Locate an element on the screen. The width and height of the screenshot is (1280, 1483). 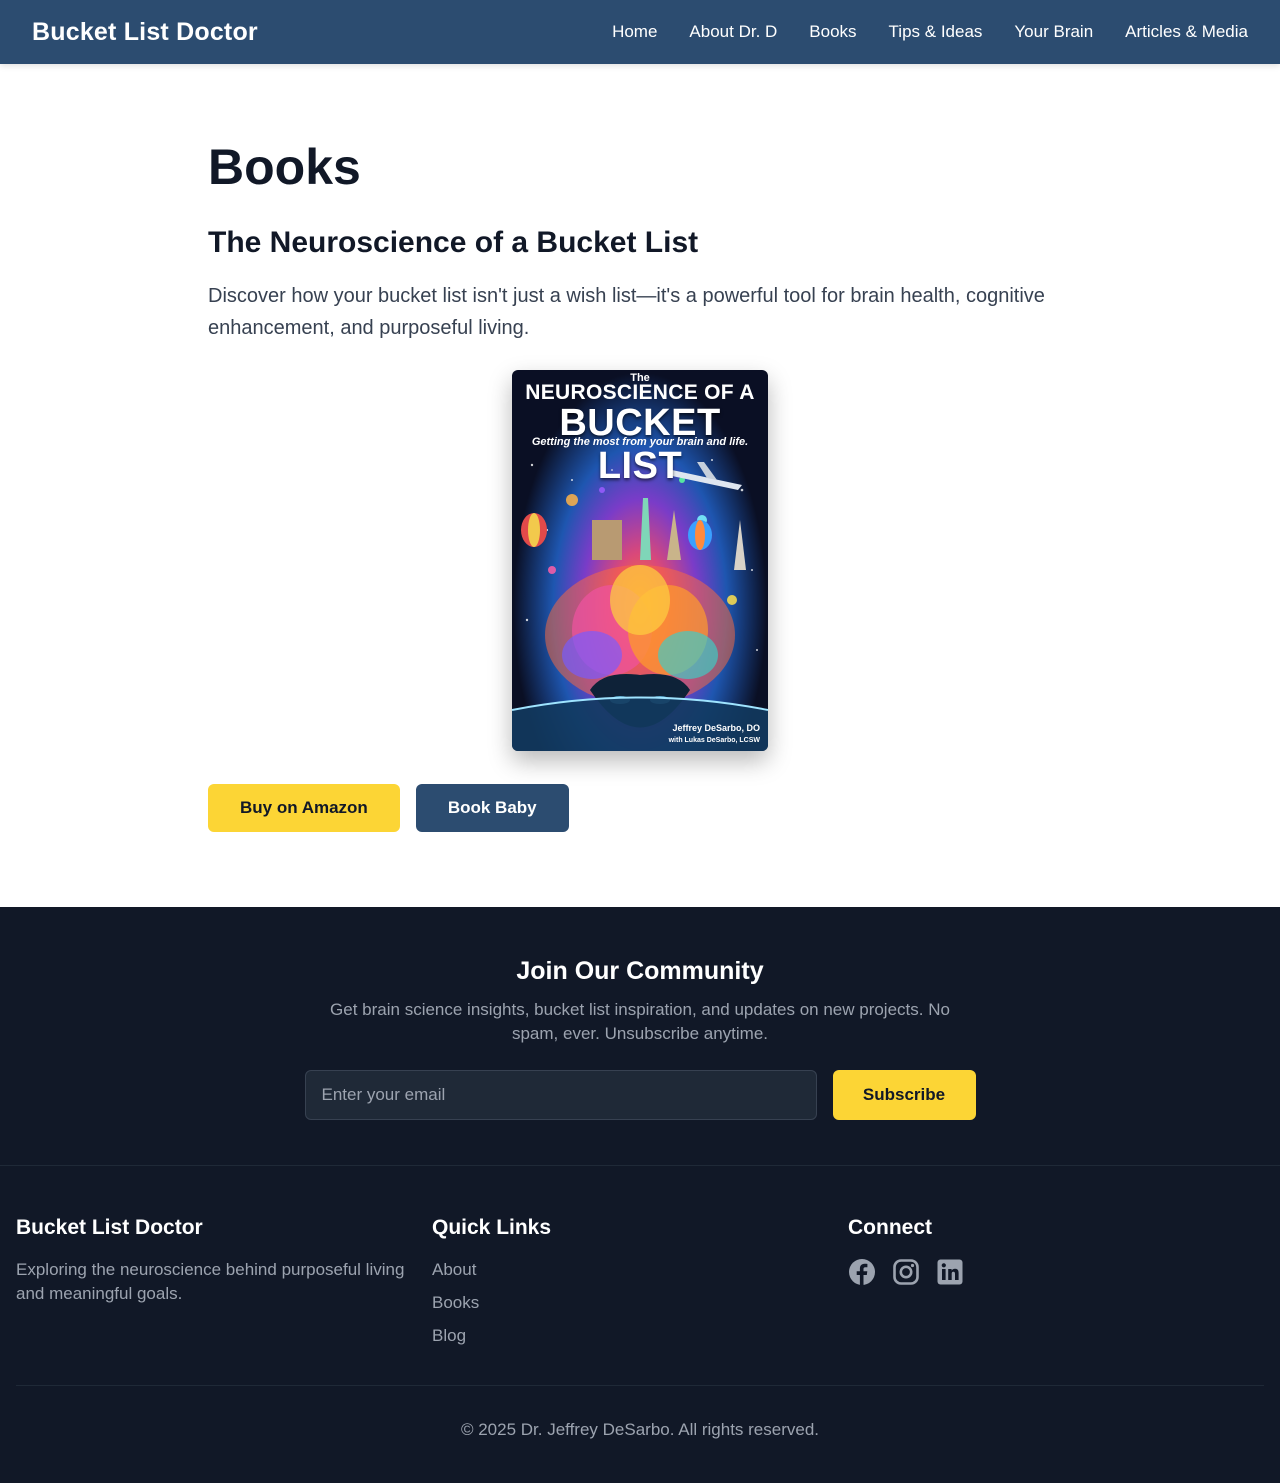
newsletter-form: Subscribe is located at coordinates (640, 1095).